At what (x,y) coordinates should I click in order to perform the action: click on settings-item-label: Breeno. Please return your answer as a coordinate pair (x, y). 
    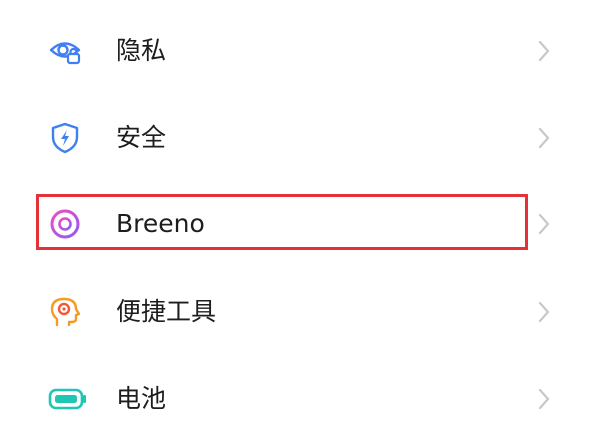
    Looking at the image, I should click on (160, 223).